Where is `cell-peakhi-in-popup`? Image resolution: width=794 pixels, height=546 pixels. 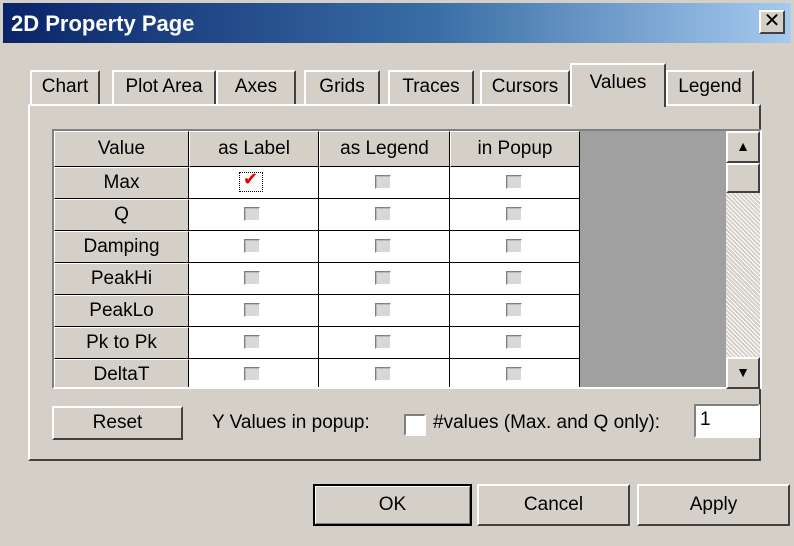 cell-peakhi-in-popup is located at coordinates (515, 279).